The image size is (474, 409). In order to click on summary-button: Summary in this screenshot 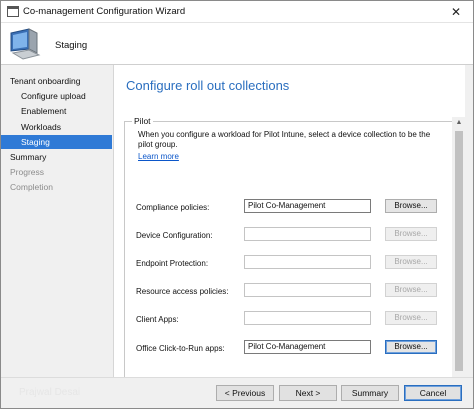, I will do `click(370, 393)`.